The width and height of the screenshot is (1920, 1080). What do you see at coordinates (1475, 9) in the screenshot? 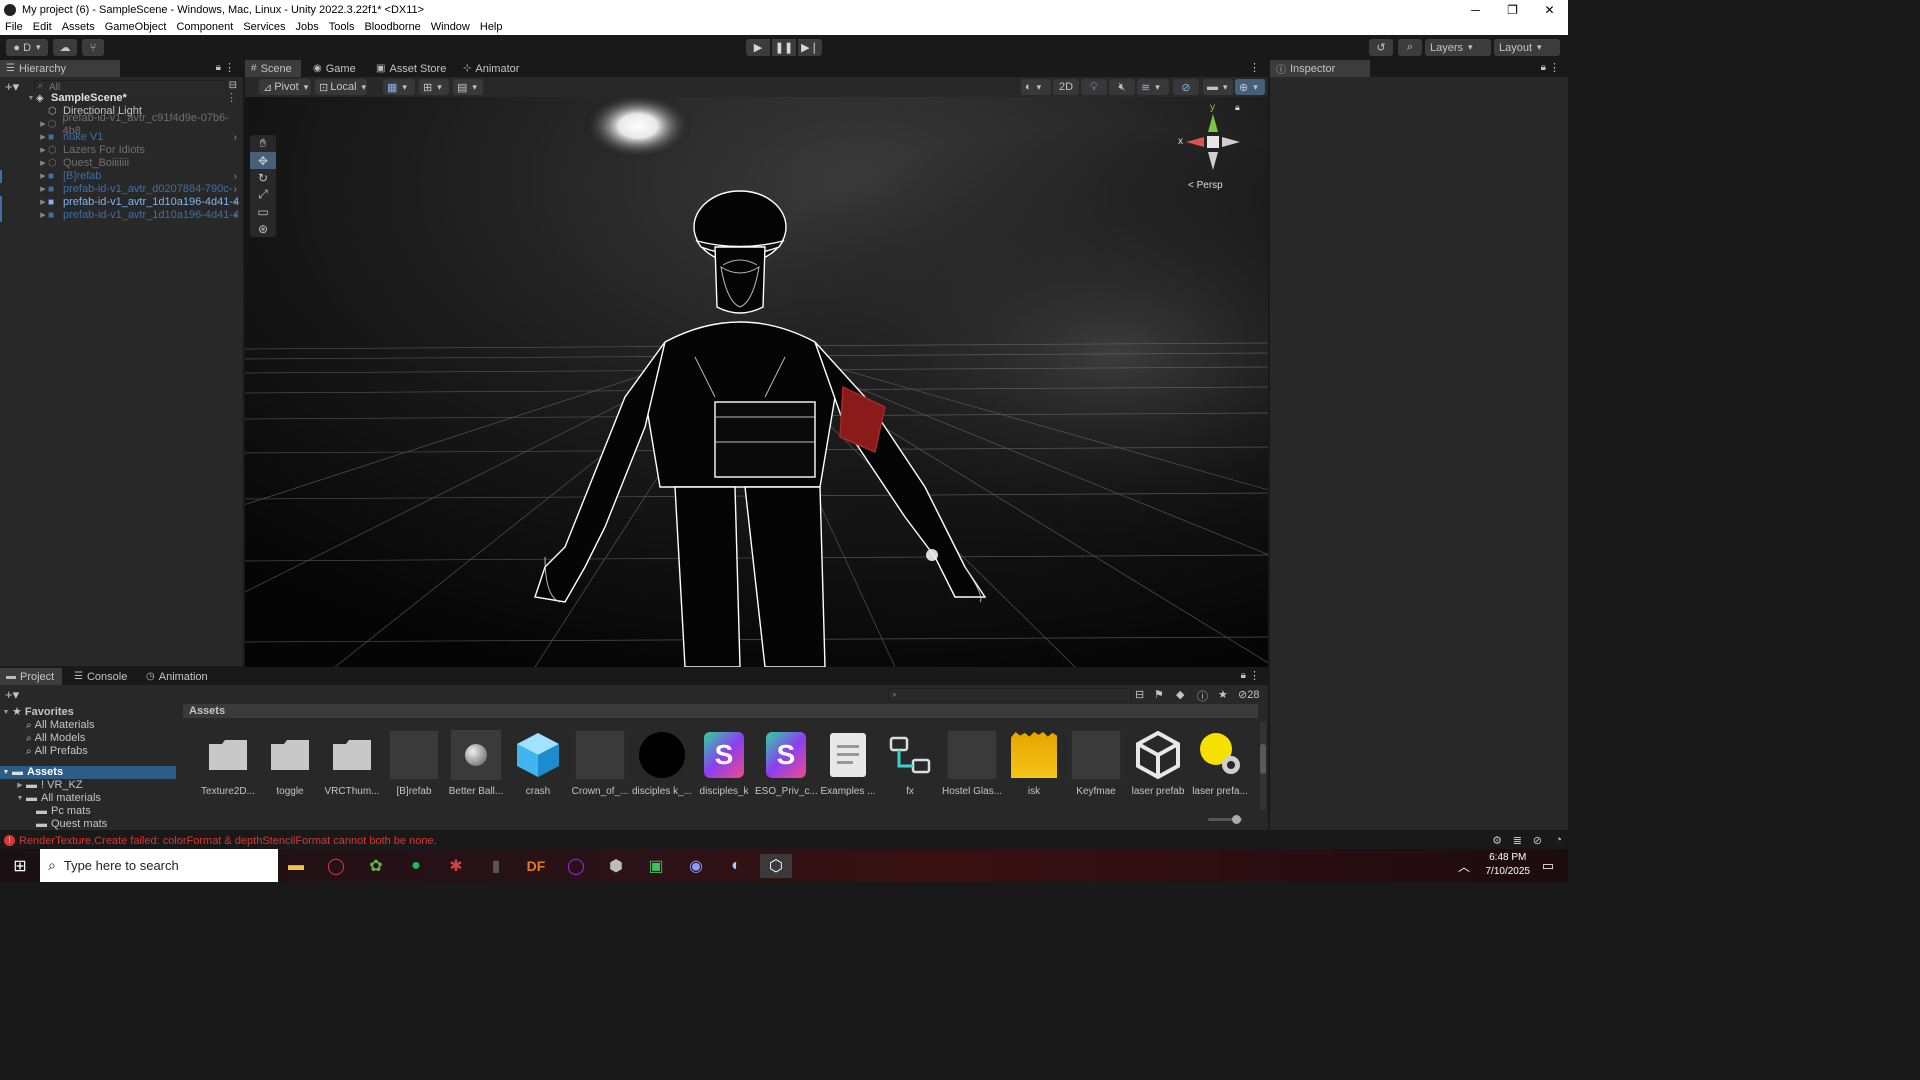
I see `minimize-button: ─` at bounding box center [1475, 9].